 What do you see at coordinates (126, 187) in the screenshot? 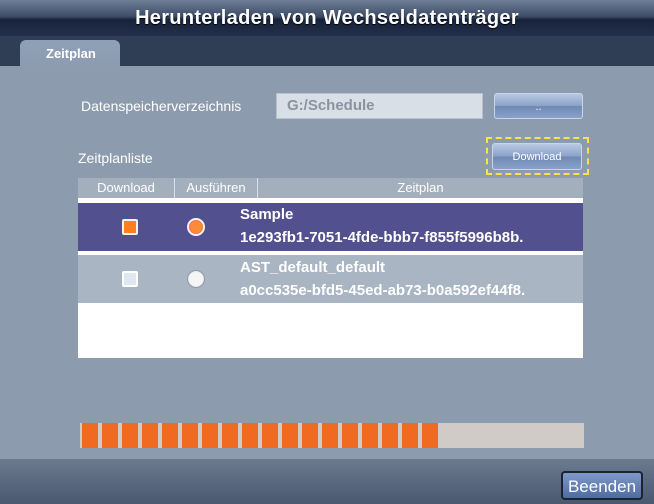
I see `column-header-download: Download` at bounding box center [126, 187].